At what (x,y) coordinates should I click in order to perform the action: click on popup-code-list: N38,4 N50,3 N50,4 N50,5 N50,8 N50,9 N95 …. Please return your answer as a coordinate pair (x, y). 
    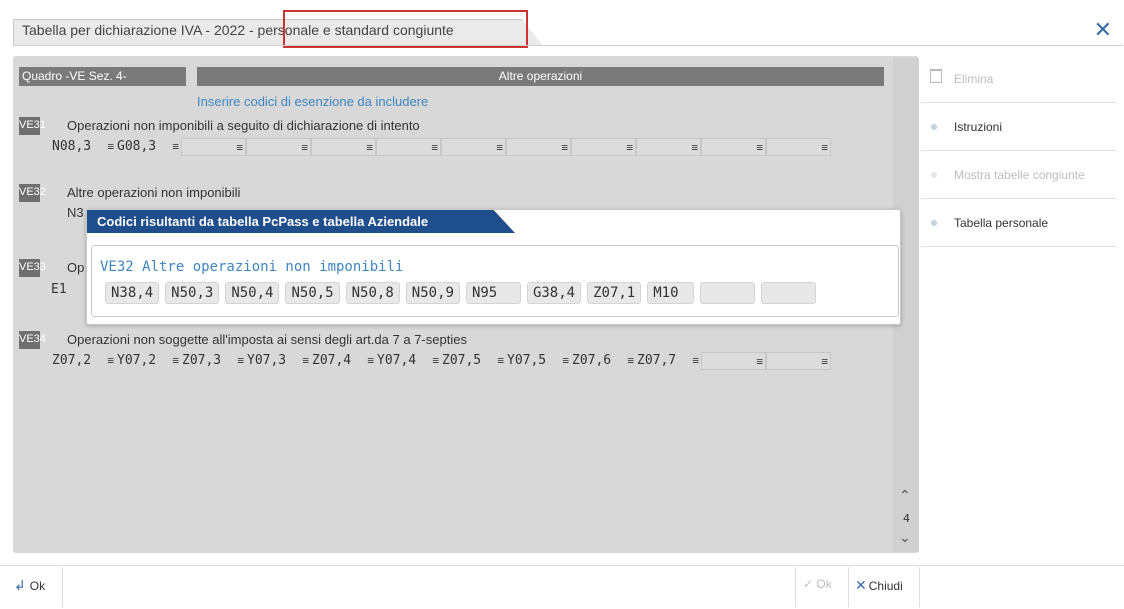
    Looking at the image, I should click on (461, 293).